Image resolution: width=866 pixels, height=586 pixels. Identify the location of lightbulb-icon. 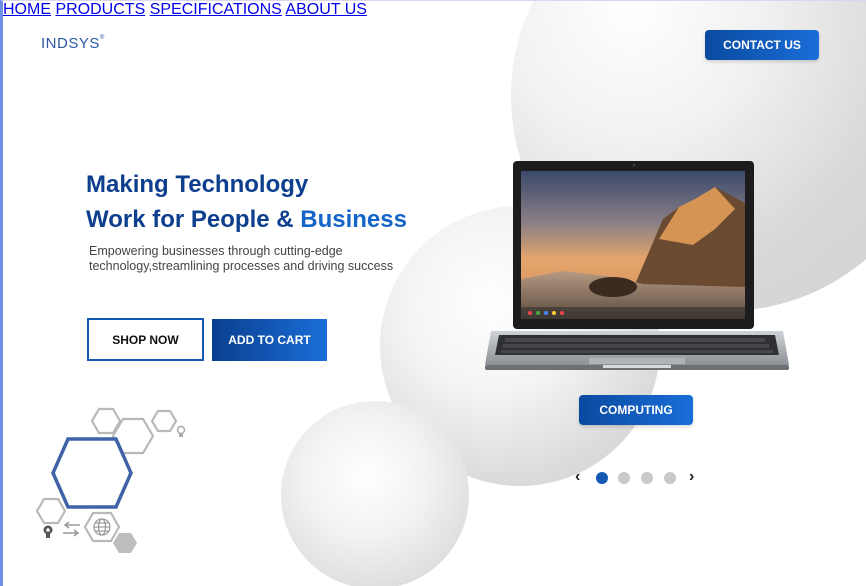
(181, 431).